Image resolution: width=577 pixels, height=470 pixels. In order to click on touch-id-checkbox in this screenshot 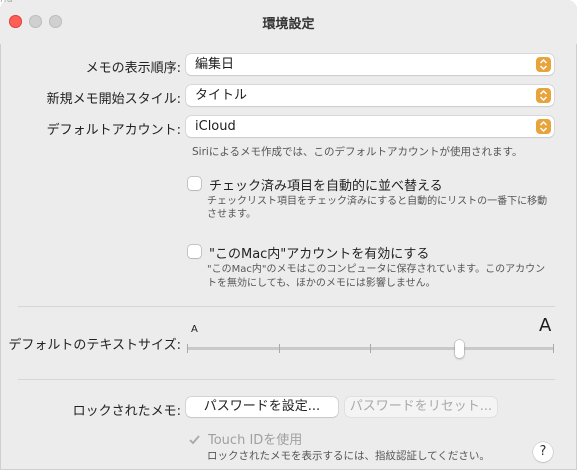, I will do `click(194, 438)`.